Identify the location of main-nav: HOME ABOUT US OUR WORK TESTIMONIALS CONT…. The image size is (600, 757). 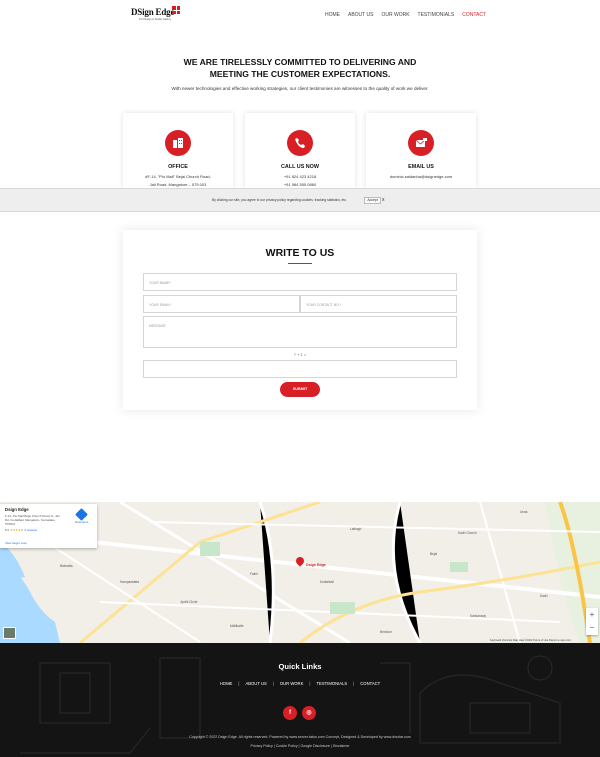
(405, 15).